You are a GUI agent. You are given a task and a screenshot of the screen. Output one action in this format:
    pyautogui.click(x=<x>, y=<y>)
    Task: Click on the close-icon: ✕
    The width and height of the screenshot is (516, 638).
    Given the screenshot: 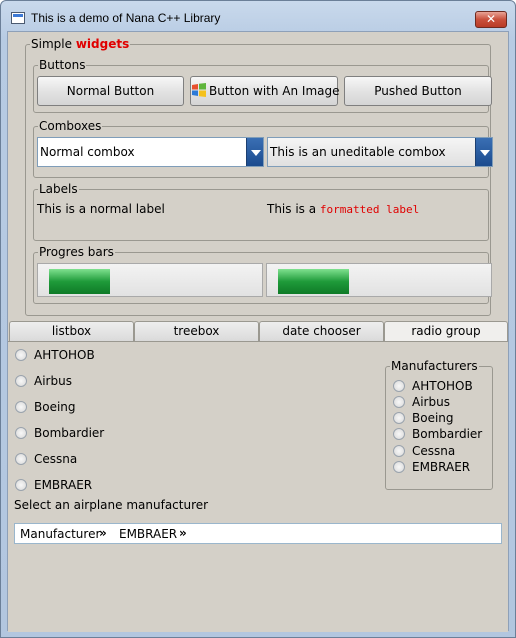 What is the action you would take?
    pyautogui.click(x=491, y=19)
    